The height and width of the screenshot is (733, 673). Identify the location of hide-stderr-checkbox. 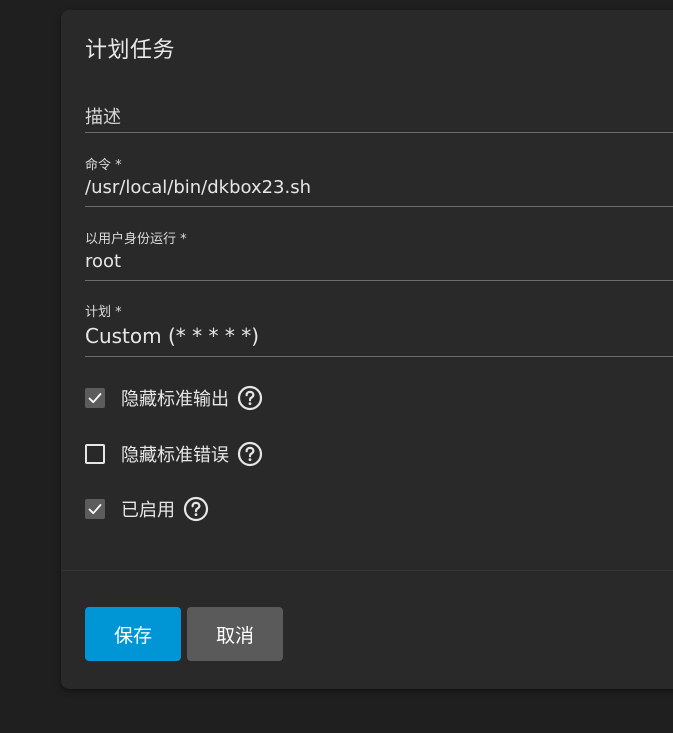
(95, 454).